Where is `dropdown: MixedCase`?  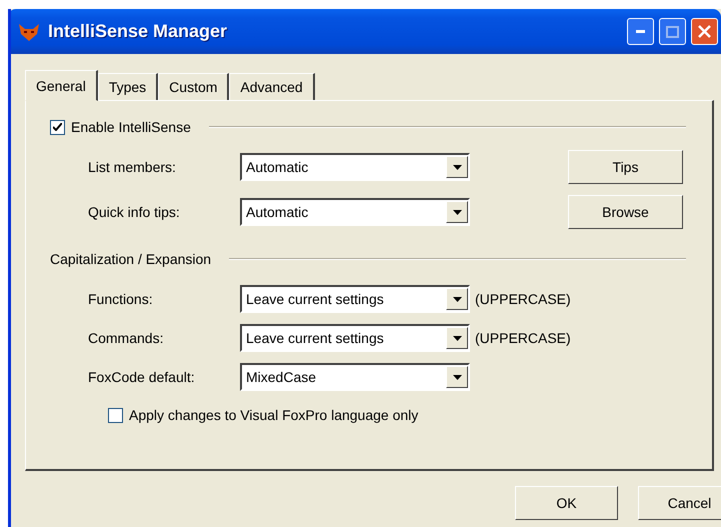 dropdown: MixedCase is located at coordinates (355, 377).